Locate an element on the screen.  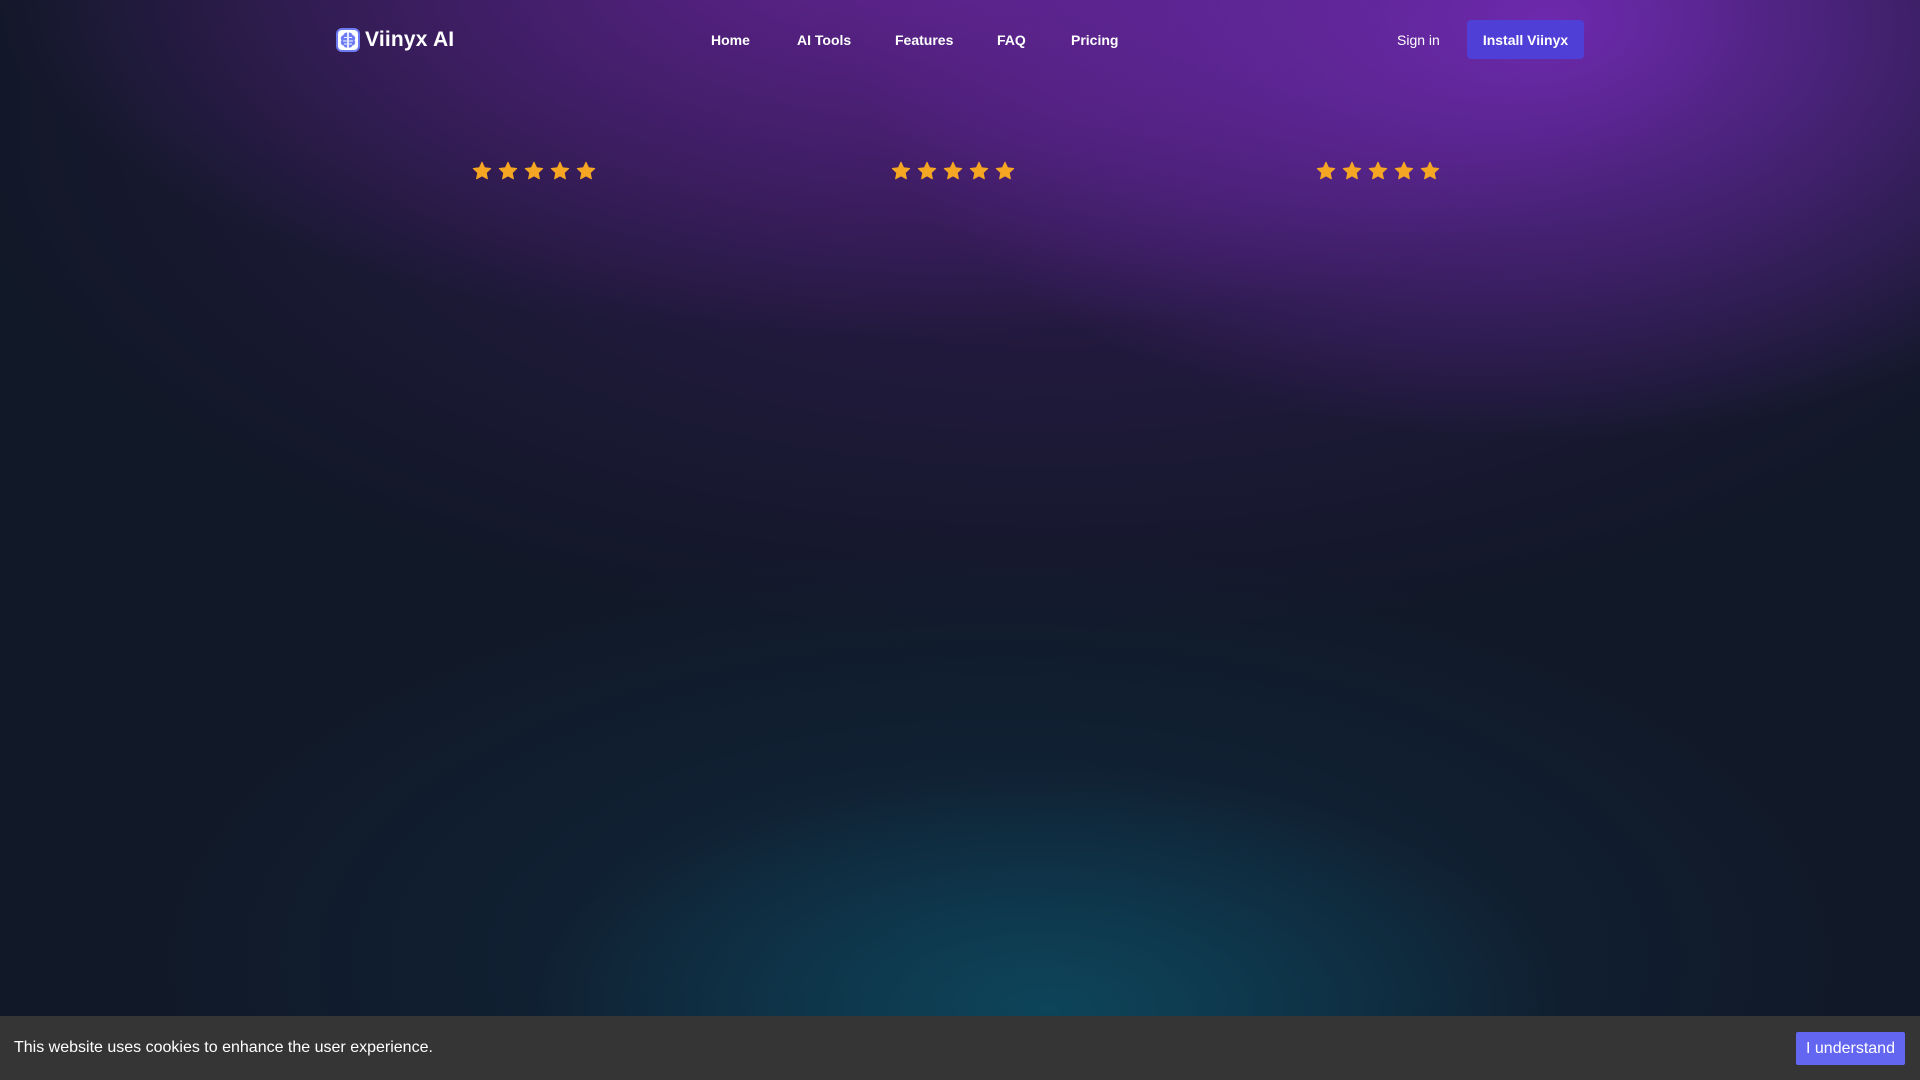
sign-in-link: Sign in is located at coordinates (1418, 40).